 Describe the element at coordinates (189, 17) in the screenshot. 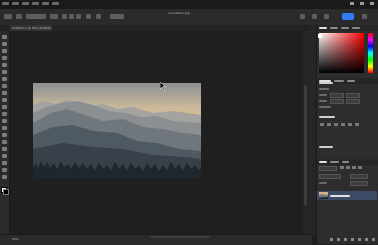

I see `options-bar: mountains.jpg` at that location.